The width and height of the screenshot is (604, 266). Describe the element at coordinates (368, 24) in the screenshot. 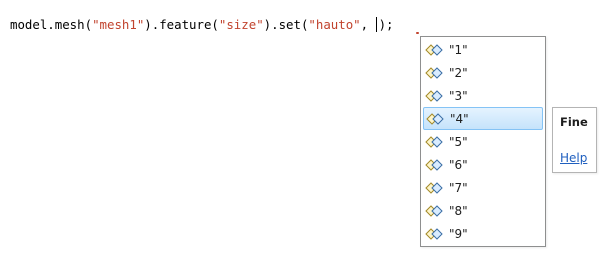

I see `code-token: ,` at that location.